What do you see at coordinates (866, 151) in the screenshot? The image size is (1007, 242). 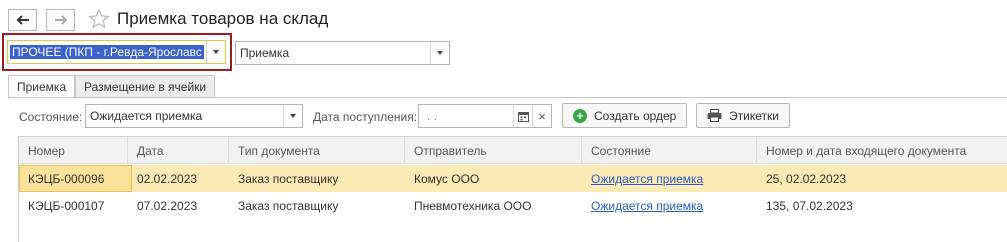 I see `column-header: Номер и дата входящего документа` at bounding box center [866, 151].